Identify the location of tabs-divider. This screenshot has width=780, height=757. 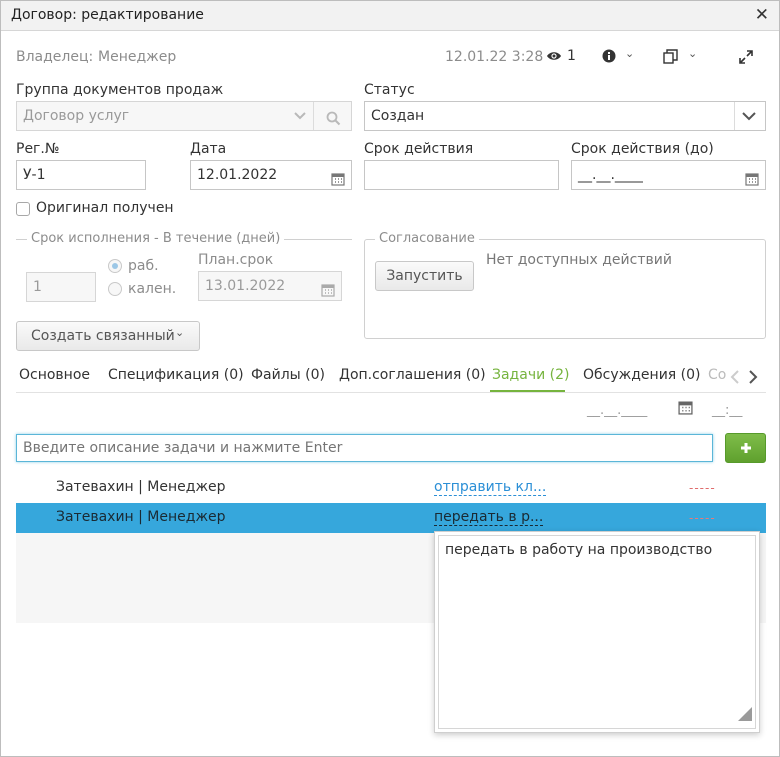
(391, 392).